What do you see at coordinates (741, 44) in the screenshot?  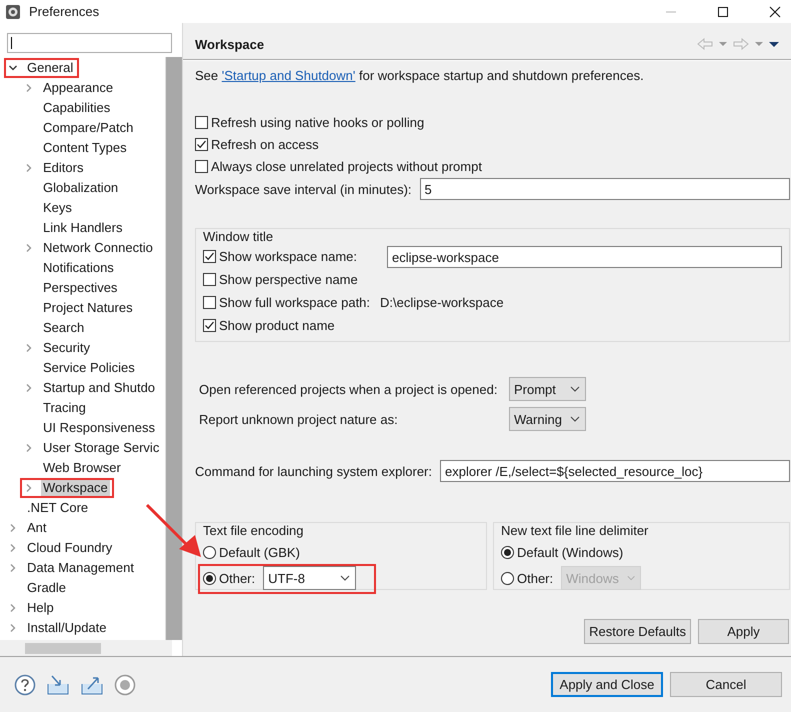 I see `forward-icon` at bounding box center [741, 44].